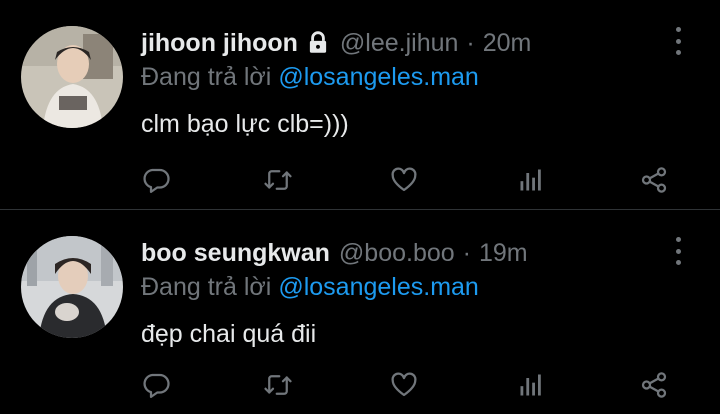  Describe the element at coordinates (235, 253) in the screenshot. I see `display-name: boo seungkwan` at that location.